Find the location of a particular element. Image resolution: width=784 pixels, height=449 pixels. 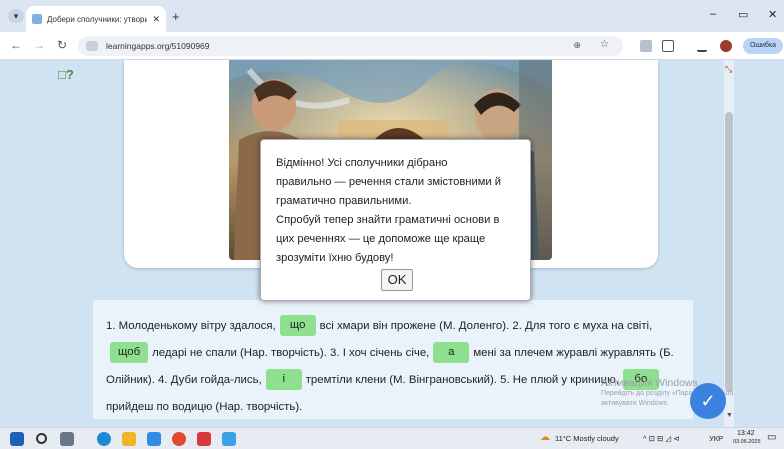

sentence-part: мені за плечем журавлі is located at coordinates (535, 353).